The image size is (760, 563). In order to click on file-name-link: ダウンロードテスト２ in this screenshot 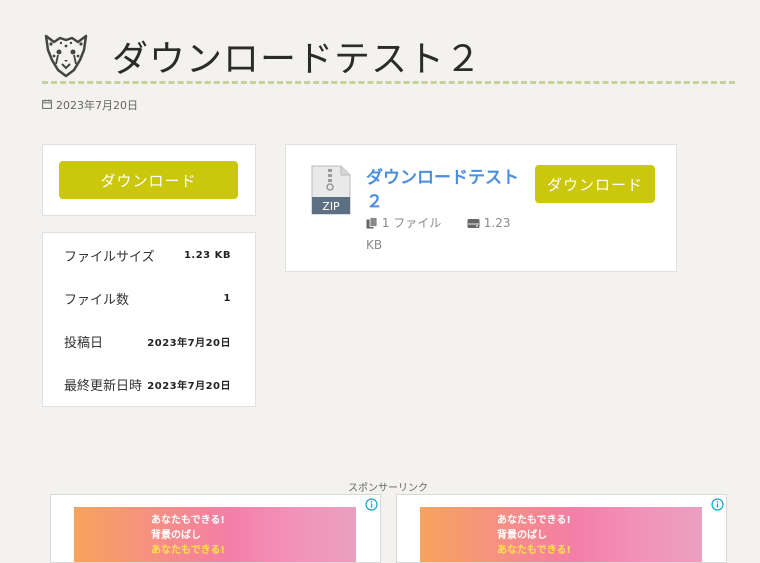, I will do `click(446, 190)`.